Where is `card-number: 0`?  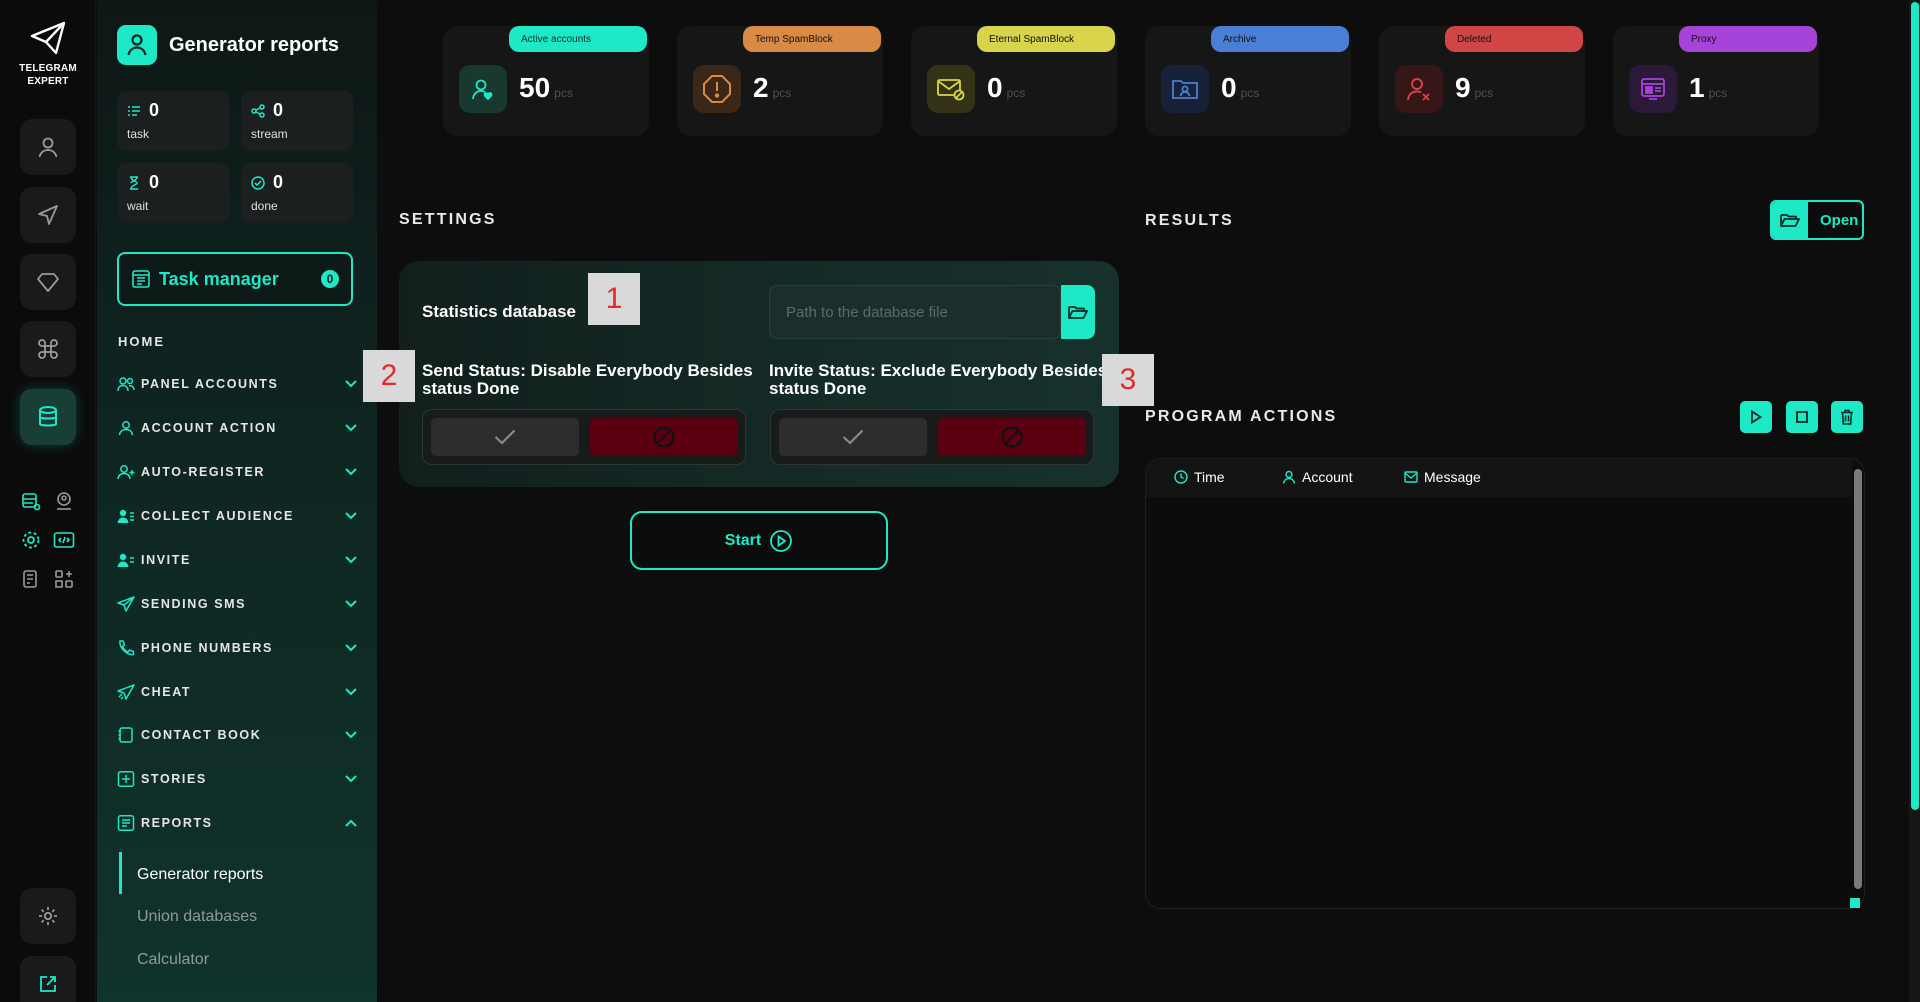 card-number: 0 is located at coordinates (995, 87).